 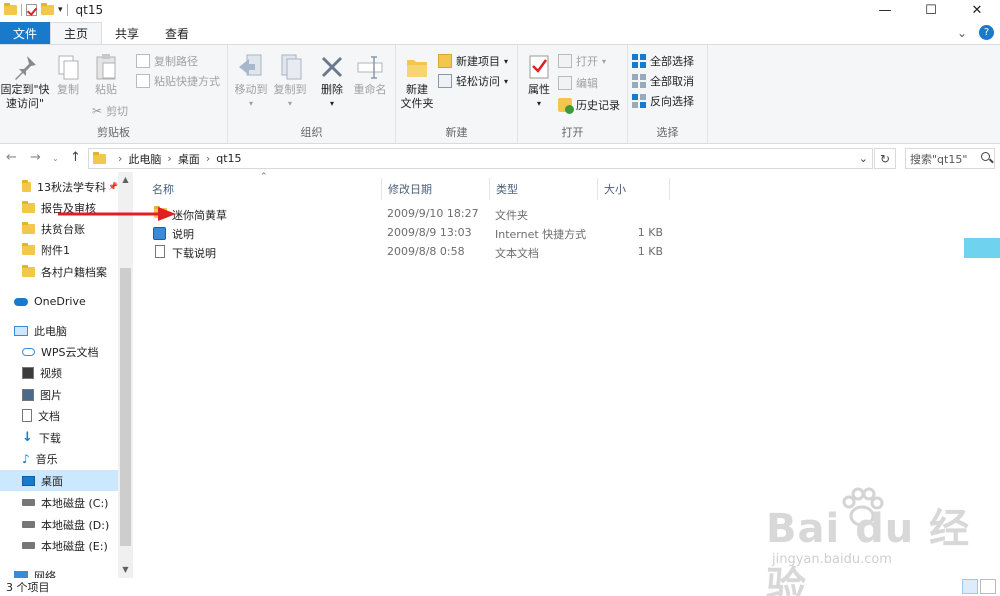 I want to click on breadcrumb-desktop: 桌面, so click(x=189, y=159).